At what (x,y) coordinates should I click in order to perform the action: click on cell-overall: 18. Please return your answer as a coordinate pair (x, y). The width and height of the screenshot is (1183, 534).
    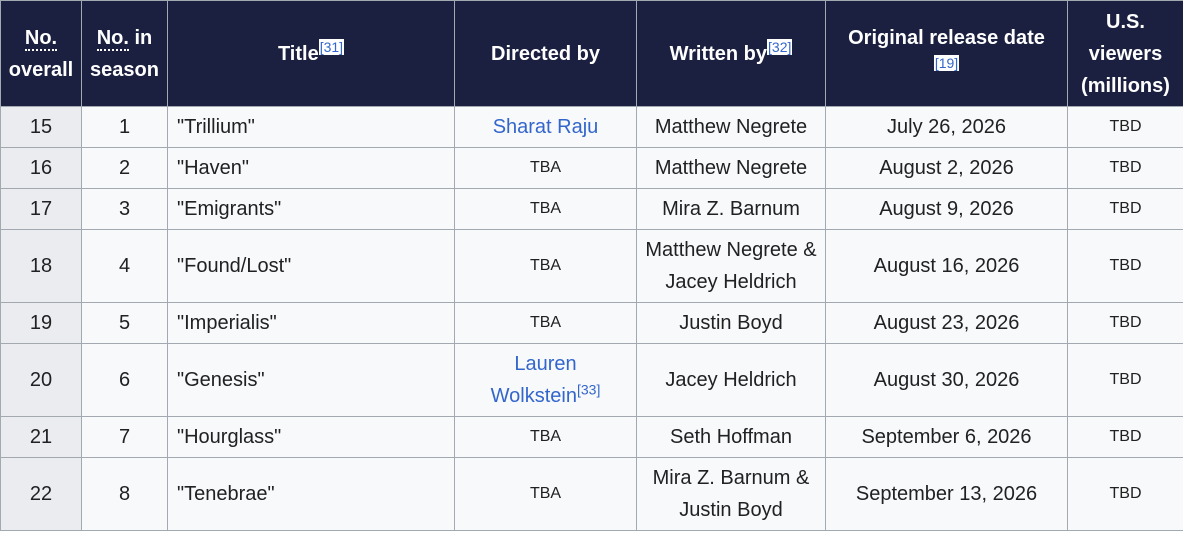
    Looking at the image, I should click on (41, 266).